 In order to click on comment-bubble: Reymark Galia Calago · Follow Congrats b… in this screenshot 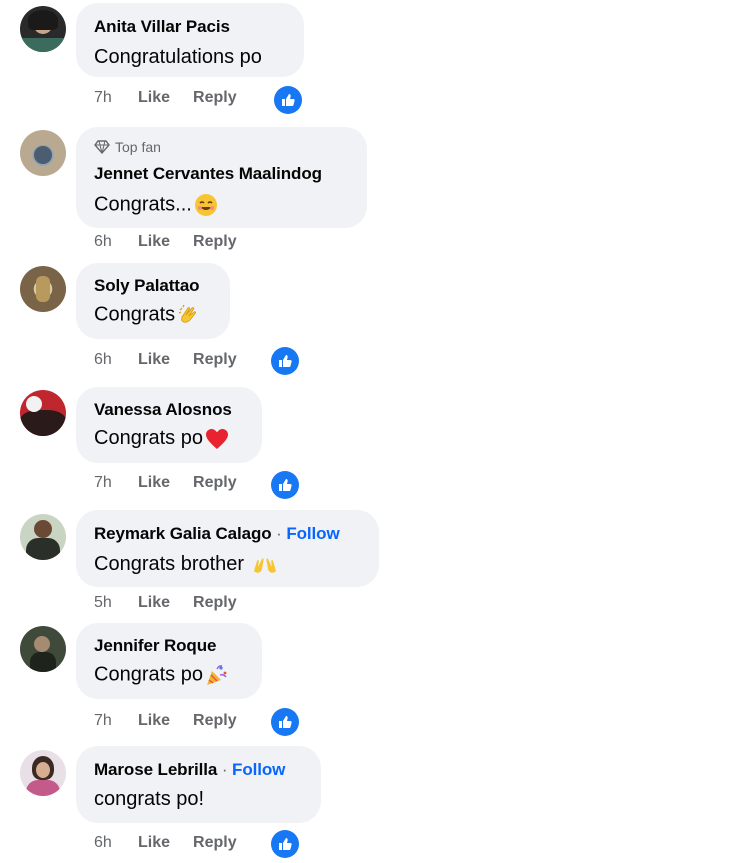, I will do `click(227, 548)`.